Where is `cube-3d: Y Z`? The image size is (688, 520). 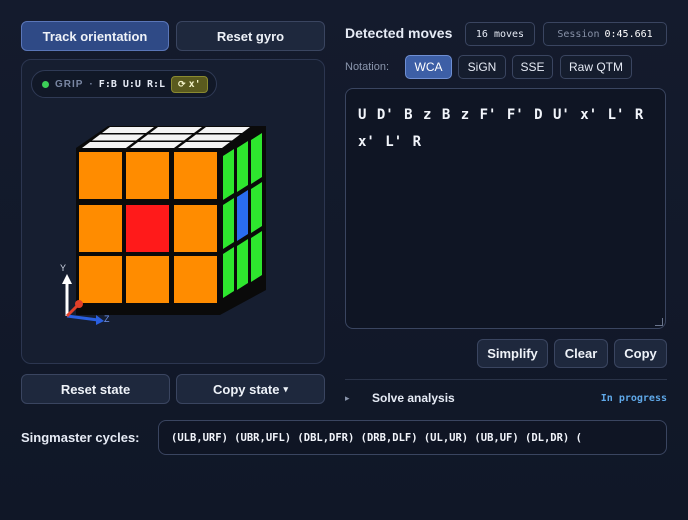 cube-3d: Y Z is located at coordinates (163, 225).